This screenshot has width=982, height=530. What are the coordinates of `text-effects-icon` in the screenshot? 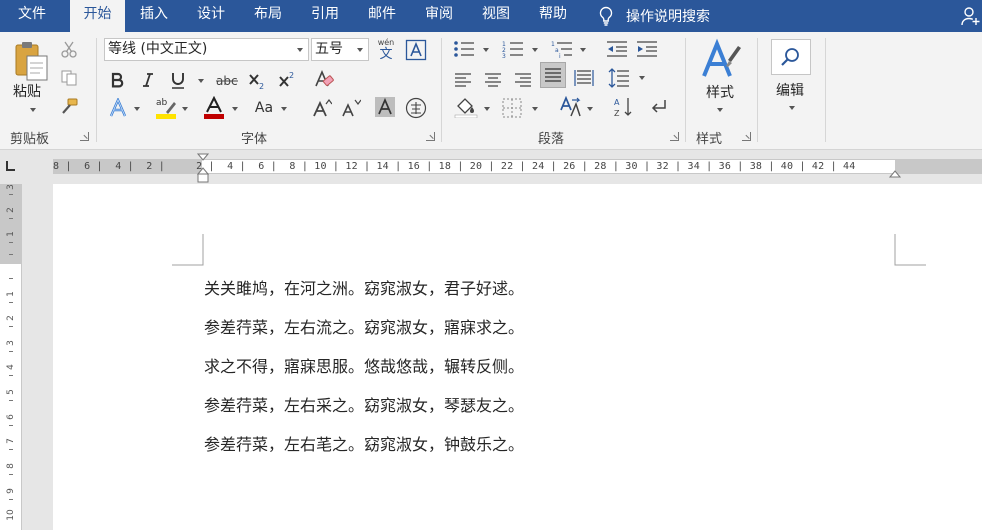 It's located at (118, 108).